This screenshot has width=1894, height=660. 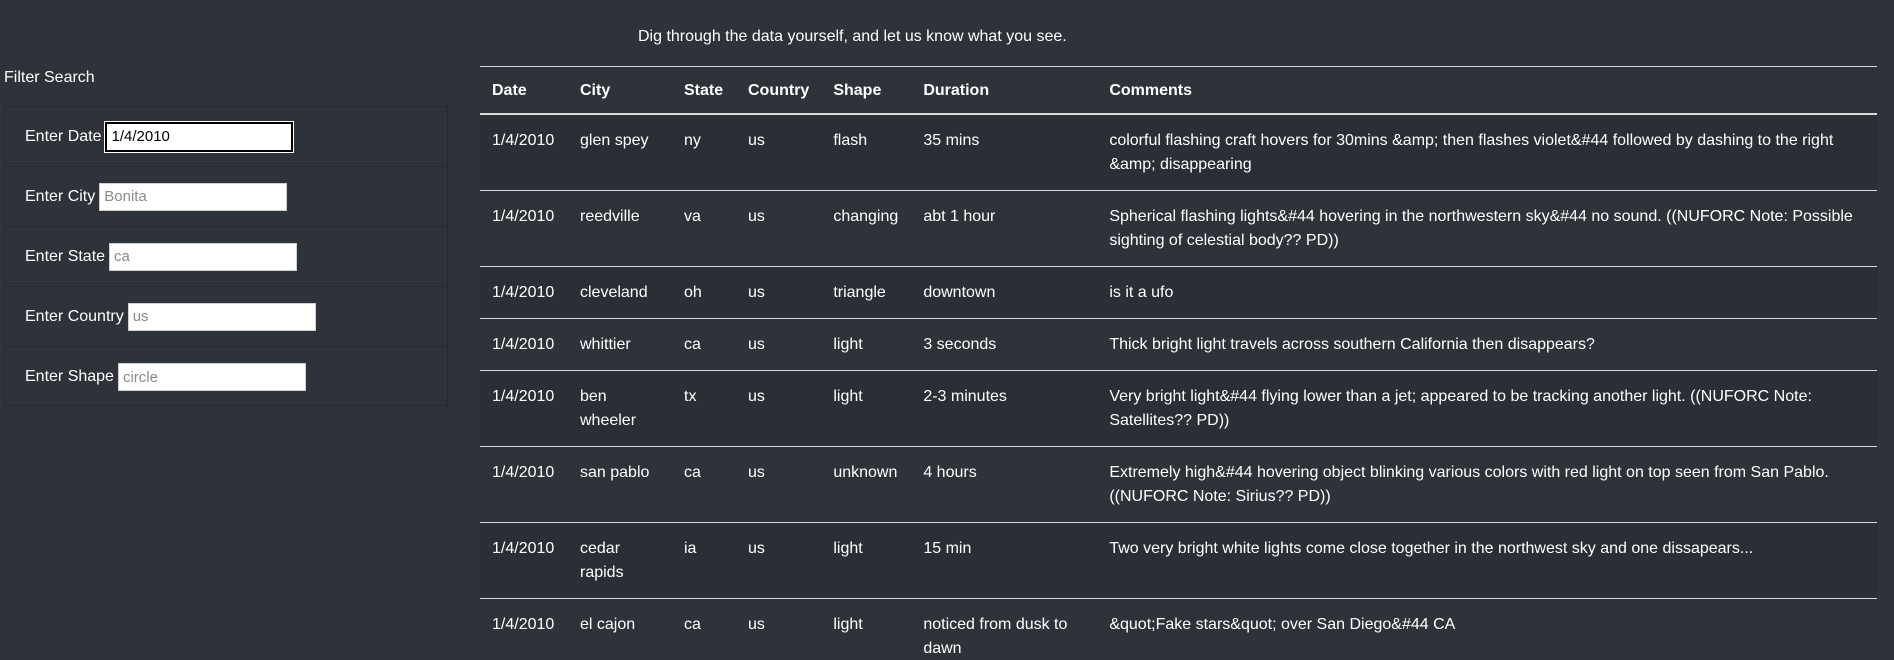 I want to click on country-input, so click(x=221, y=316).